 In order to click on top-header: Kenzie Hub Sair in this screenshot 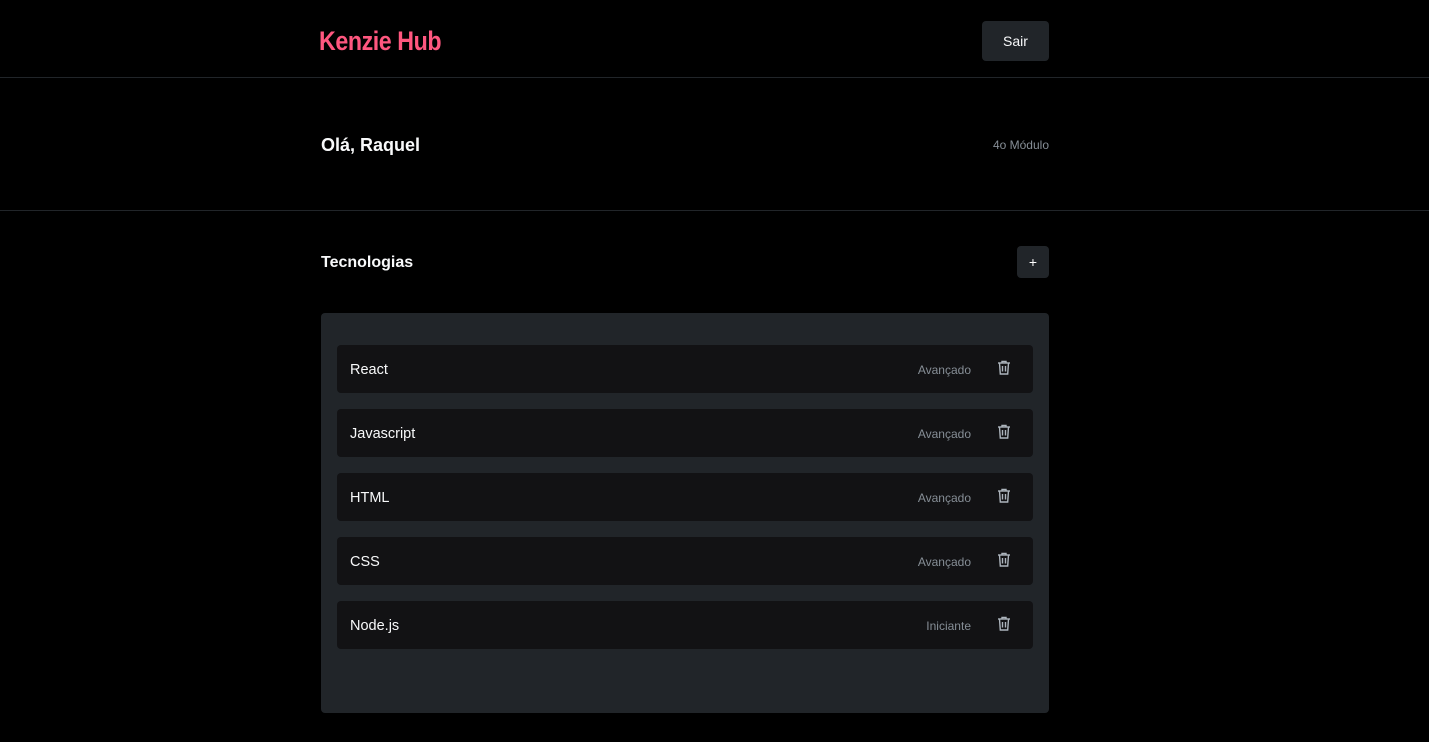, I will do `click(714, 39)`.